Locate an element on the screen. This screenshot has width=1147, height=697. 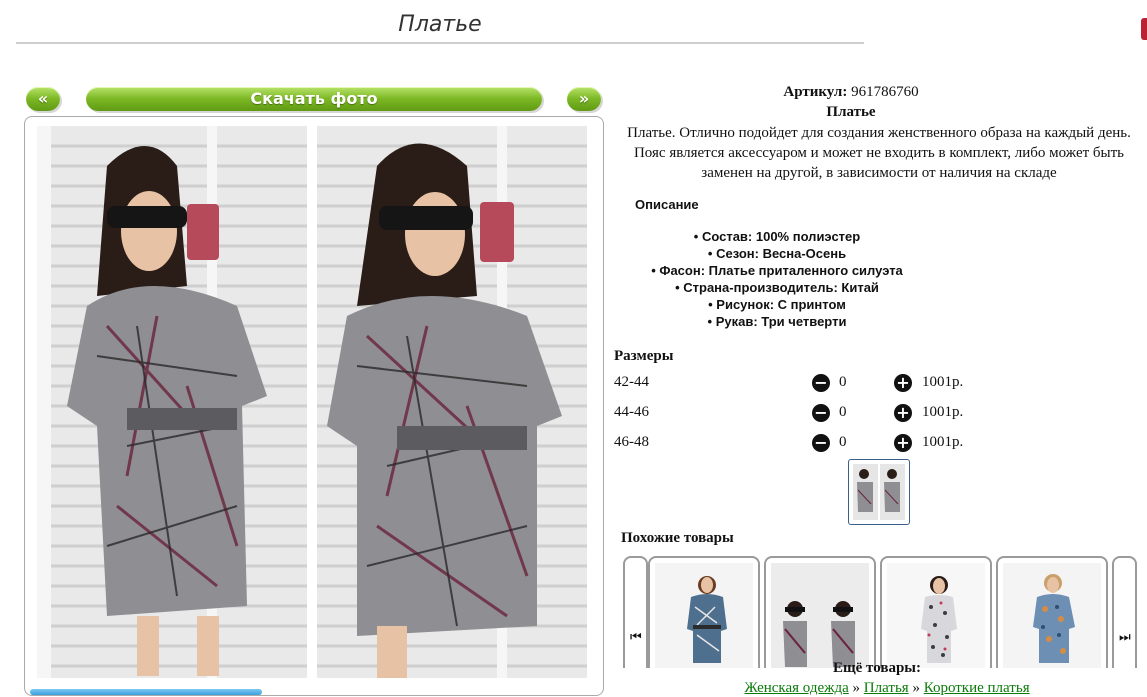
corner-decoration is located at coordinates (1144, 29).